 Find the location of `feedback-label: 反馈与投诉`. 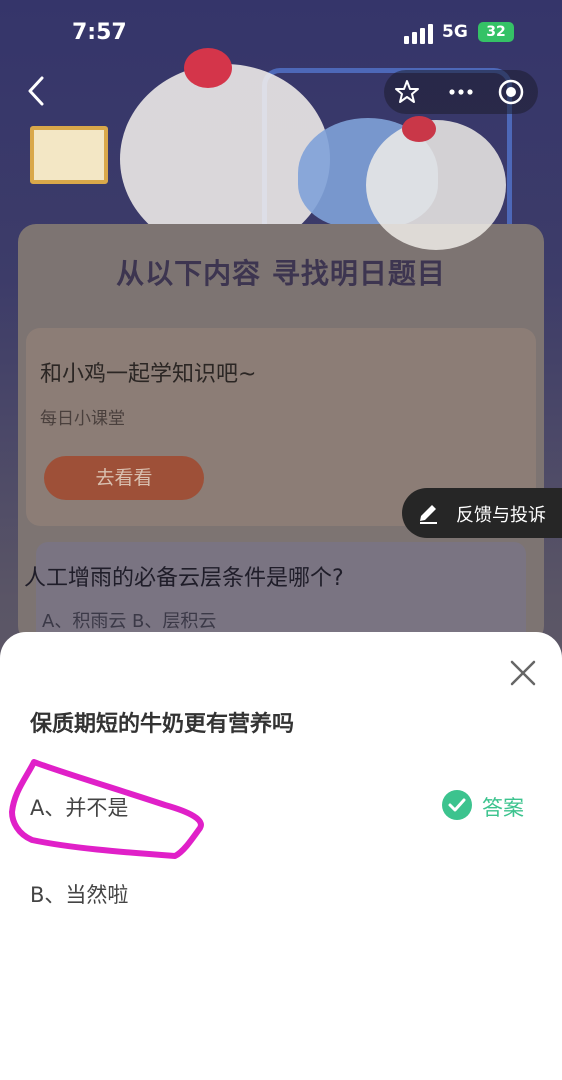

feedback-label: 反馈与投诉 is located at coordinates (501, 515).